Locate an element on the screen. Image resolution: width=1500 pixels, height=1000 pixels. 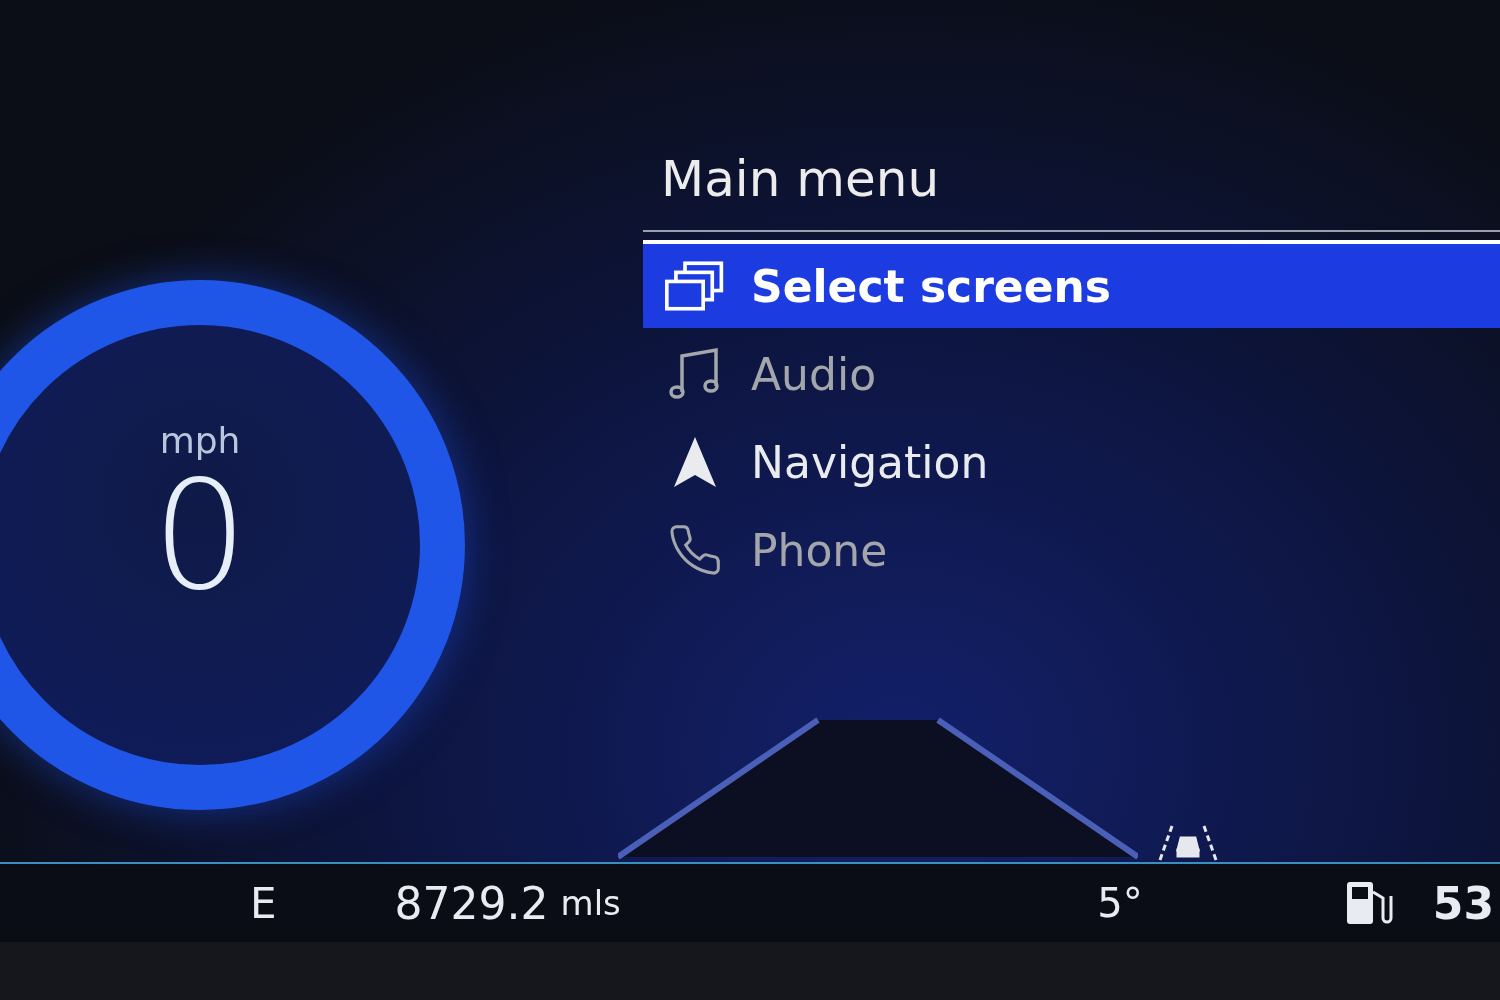
odometer-unit: mls is located at coordinates (590, 903).